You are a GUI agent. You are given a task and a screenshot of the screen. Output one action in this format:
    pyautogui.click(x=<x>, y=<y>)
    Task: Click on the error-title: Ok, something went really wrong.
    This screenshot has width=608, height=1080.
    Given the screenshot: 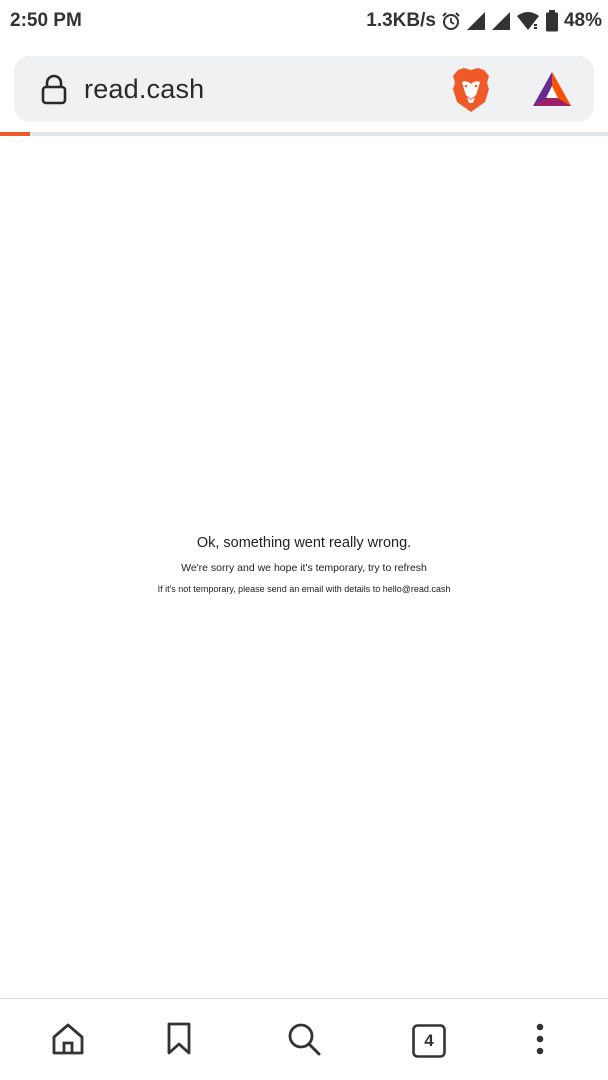 What is the action you would take?
    pyautogui.click(x=304, y=543)
    